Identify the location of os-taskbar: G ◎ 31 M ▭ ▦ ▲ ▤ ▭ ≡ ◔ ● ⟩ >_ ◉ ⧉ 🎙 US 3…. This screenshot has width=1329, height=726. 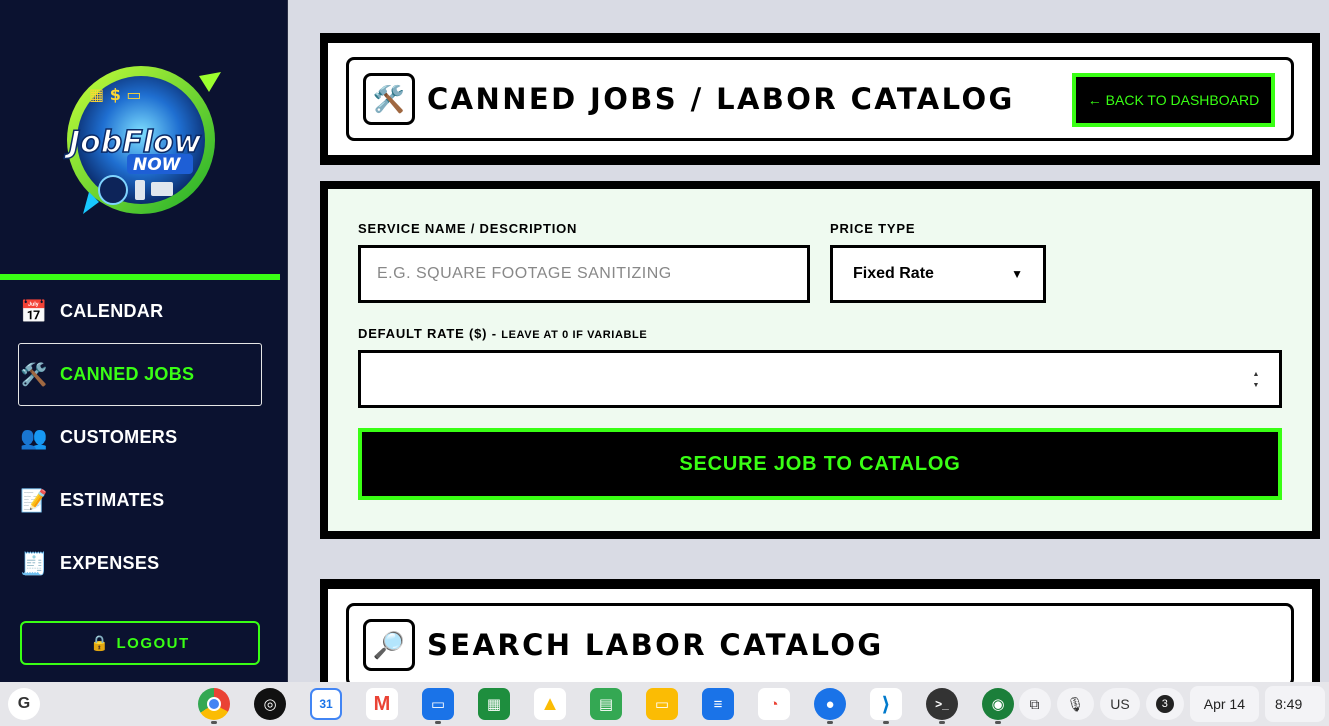
(664, 704).